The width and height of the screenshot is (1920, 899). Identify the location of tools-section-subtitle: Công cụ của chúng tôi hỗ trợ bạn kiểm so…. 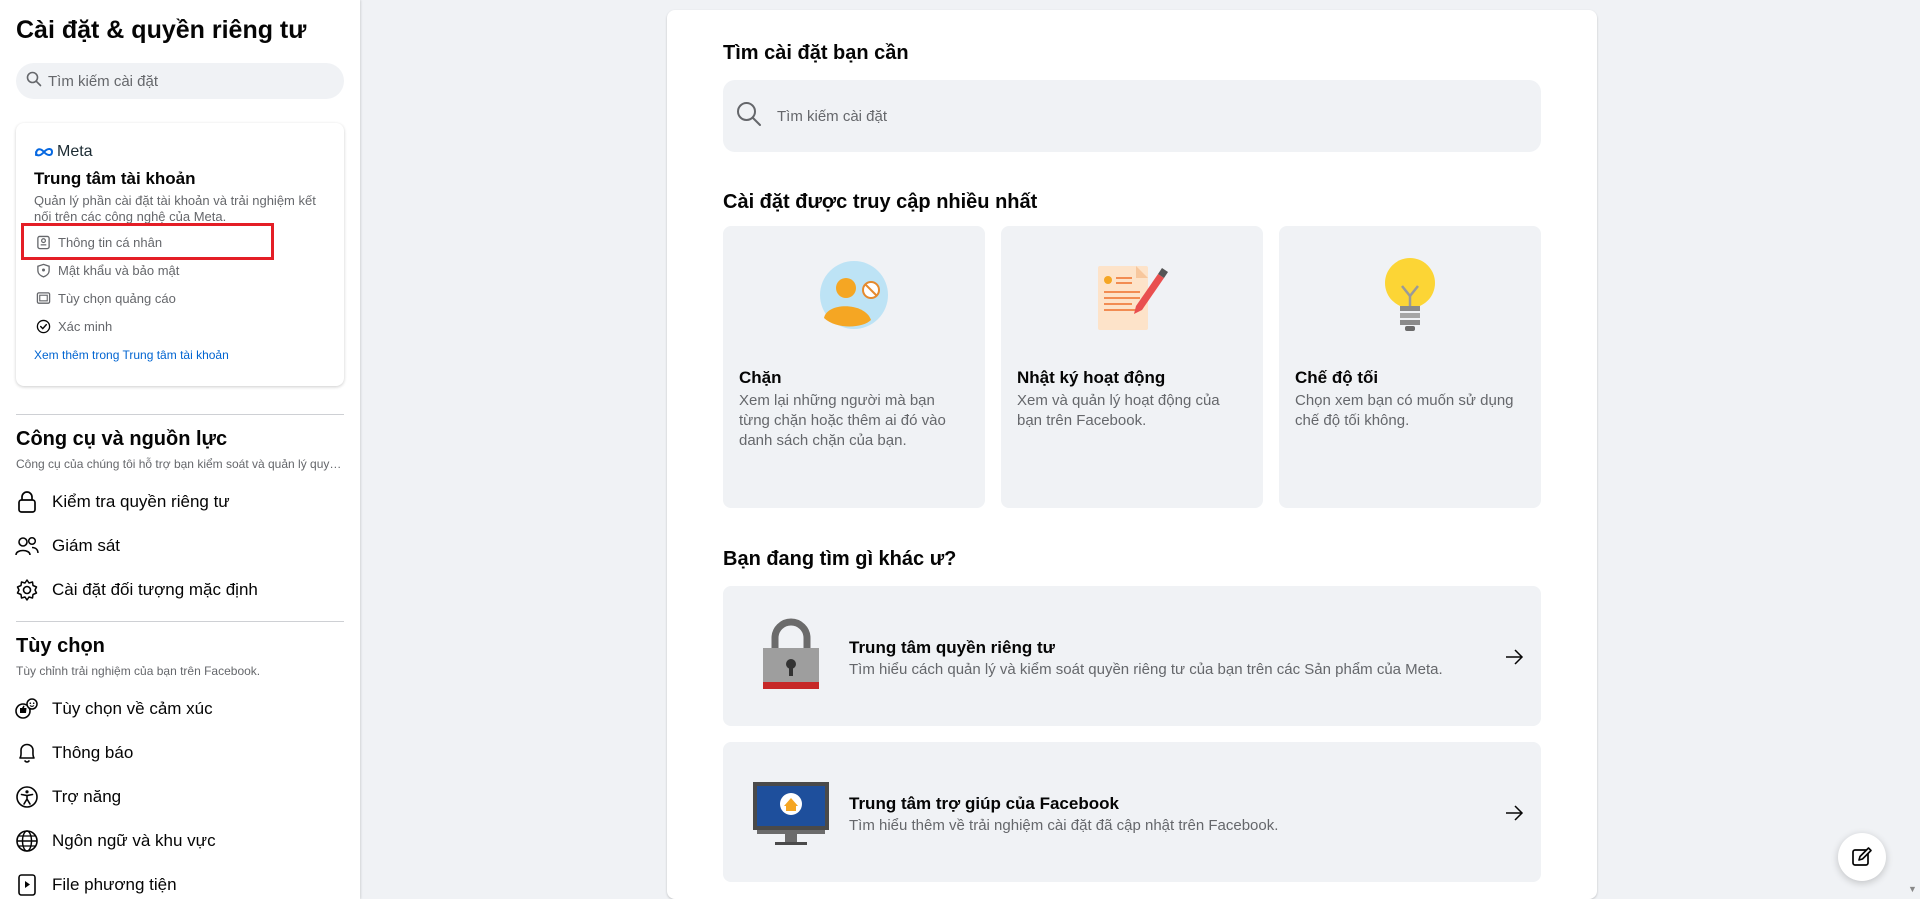
(181, 464).